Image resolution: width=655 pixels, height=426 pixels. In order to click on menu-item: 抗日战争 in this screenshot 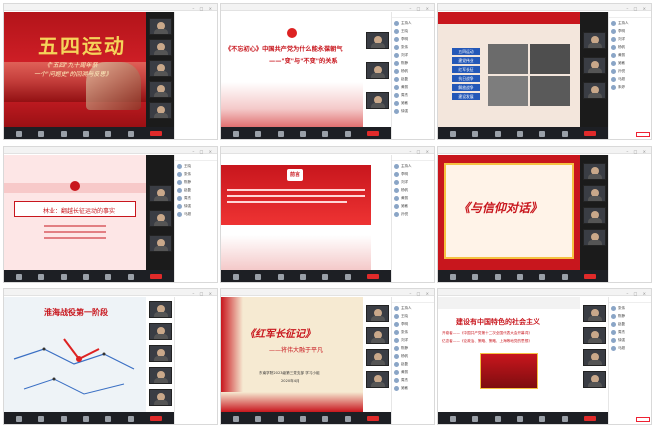, I will do `click(466, 78)`.